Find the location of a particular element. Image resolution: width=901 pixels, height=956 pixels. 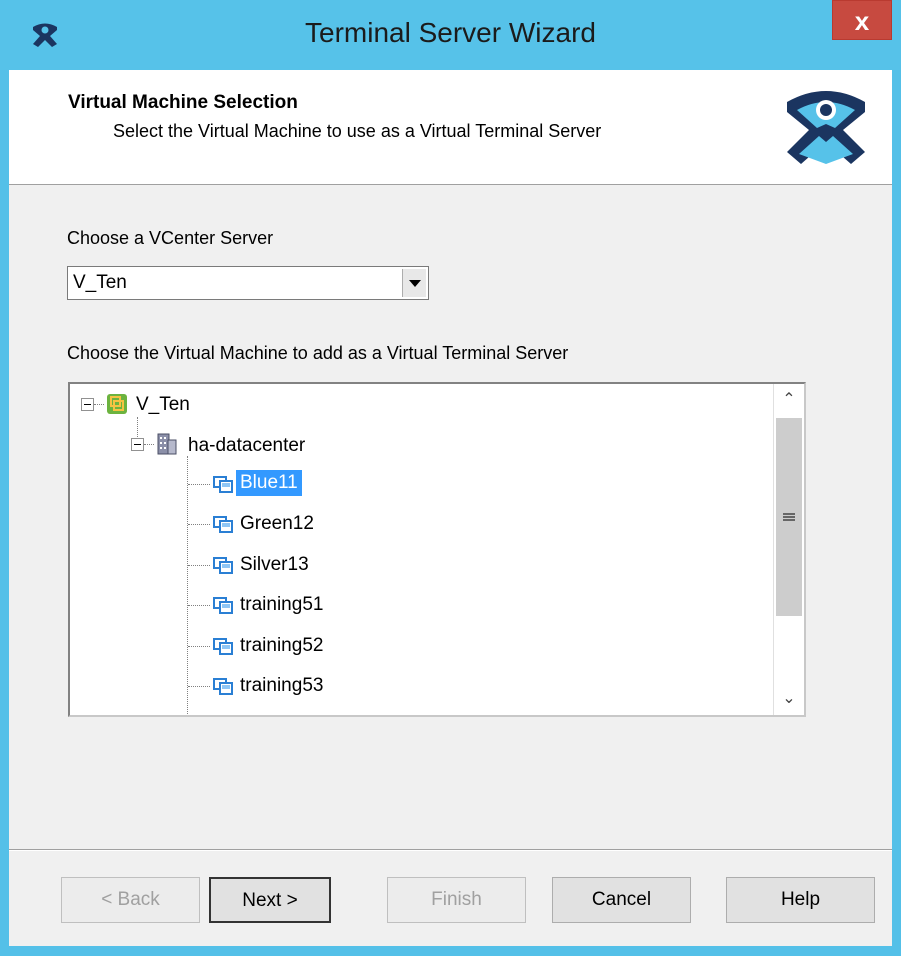

scroll-grip-icon is located at coordinates (789, 517).